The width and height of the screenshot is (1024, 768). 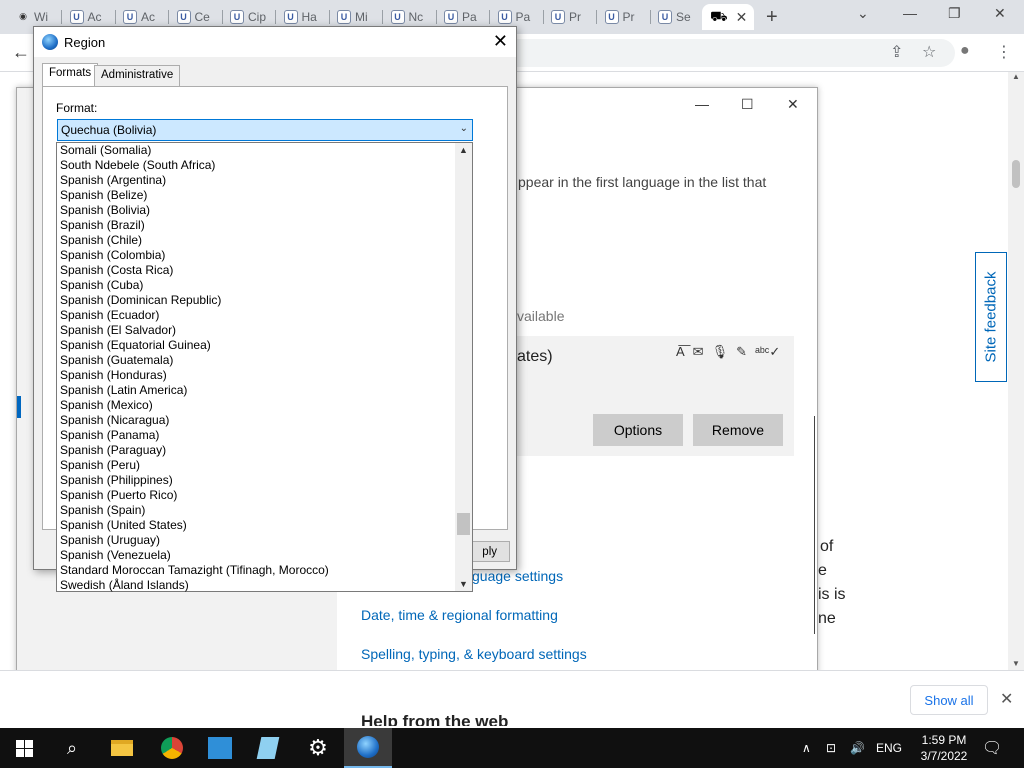 What do you see at coordinates (72, 748) in the screenshot?
I see `search-button: ⌕` at bounding box center [72, 748].